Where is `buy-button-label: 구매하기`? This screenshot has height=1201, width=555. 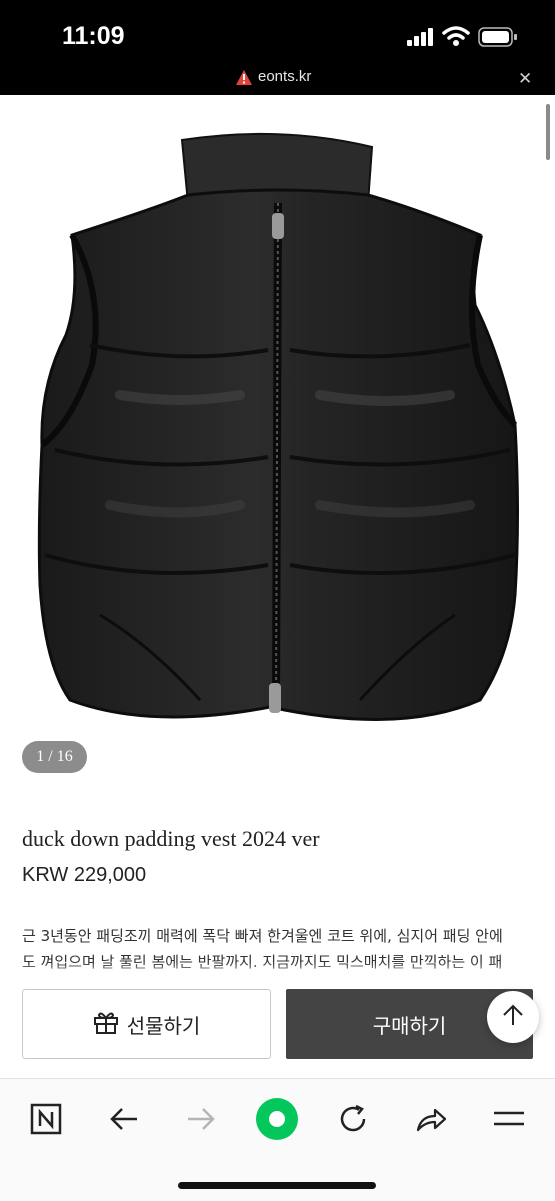 buy-button-label: 구매하기 is located at coordinates (409, 1025).